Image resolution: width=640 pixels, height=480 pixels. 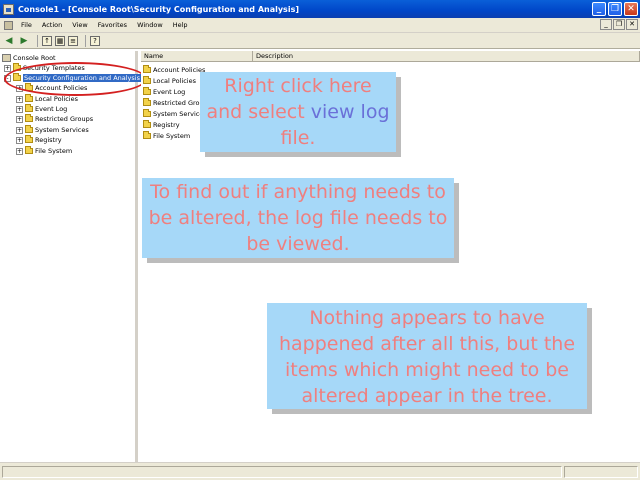 What do you see at coordinates (446, 56) in the screenshot?
I see `column-header-description: Description` at bounding box center [446, 56].